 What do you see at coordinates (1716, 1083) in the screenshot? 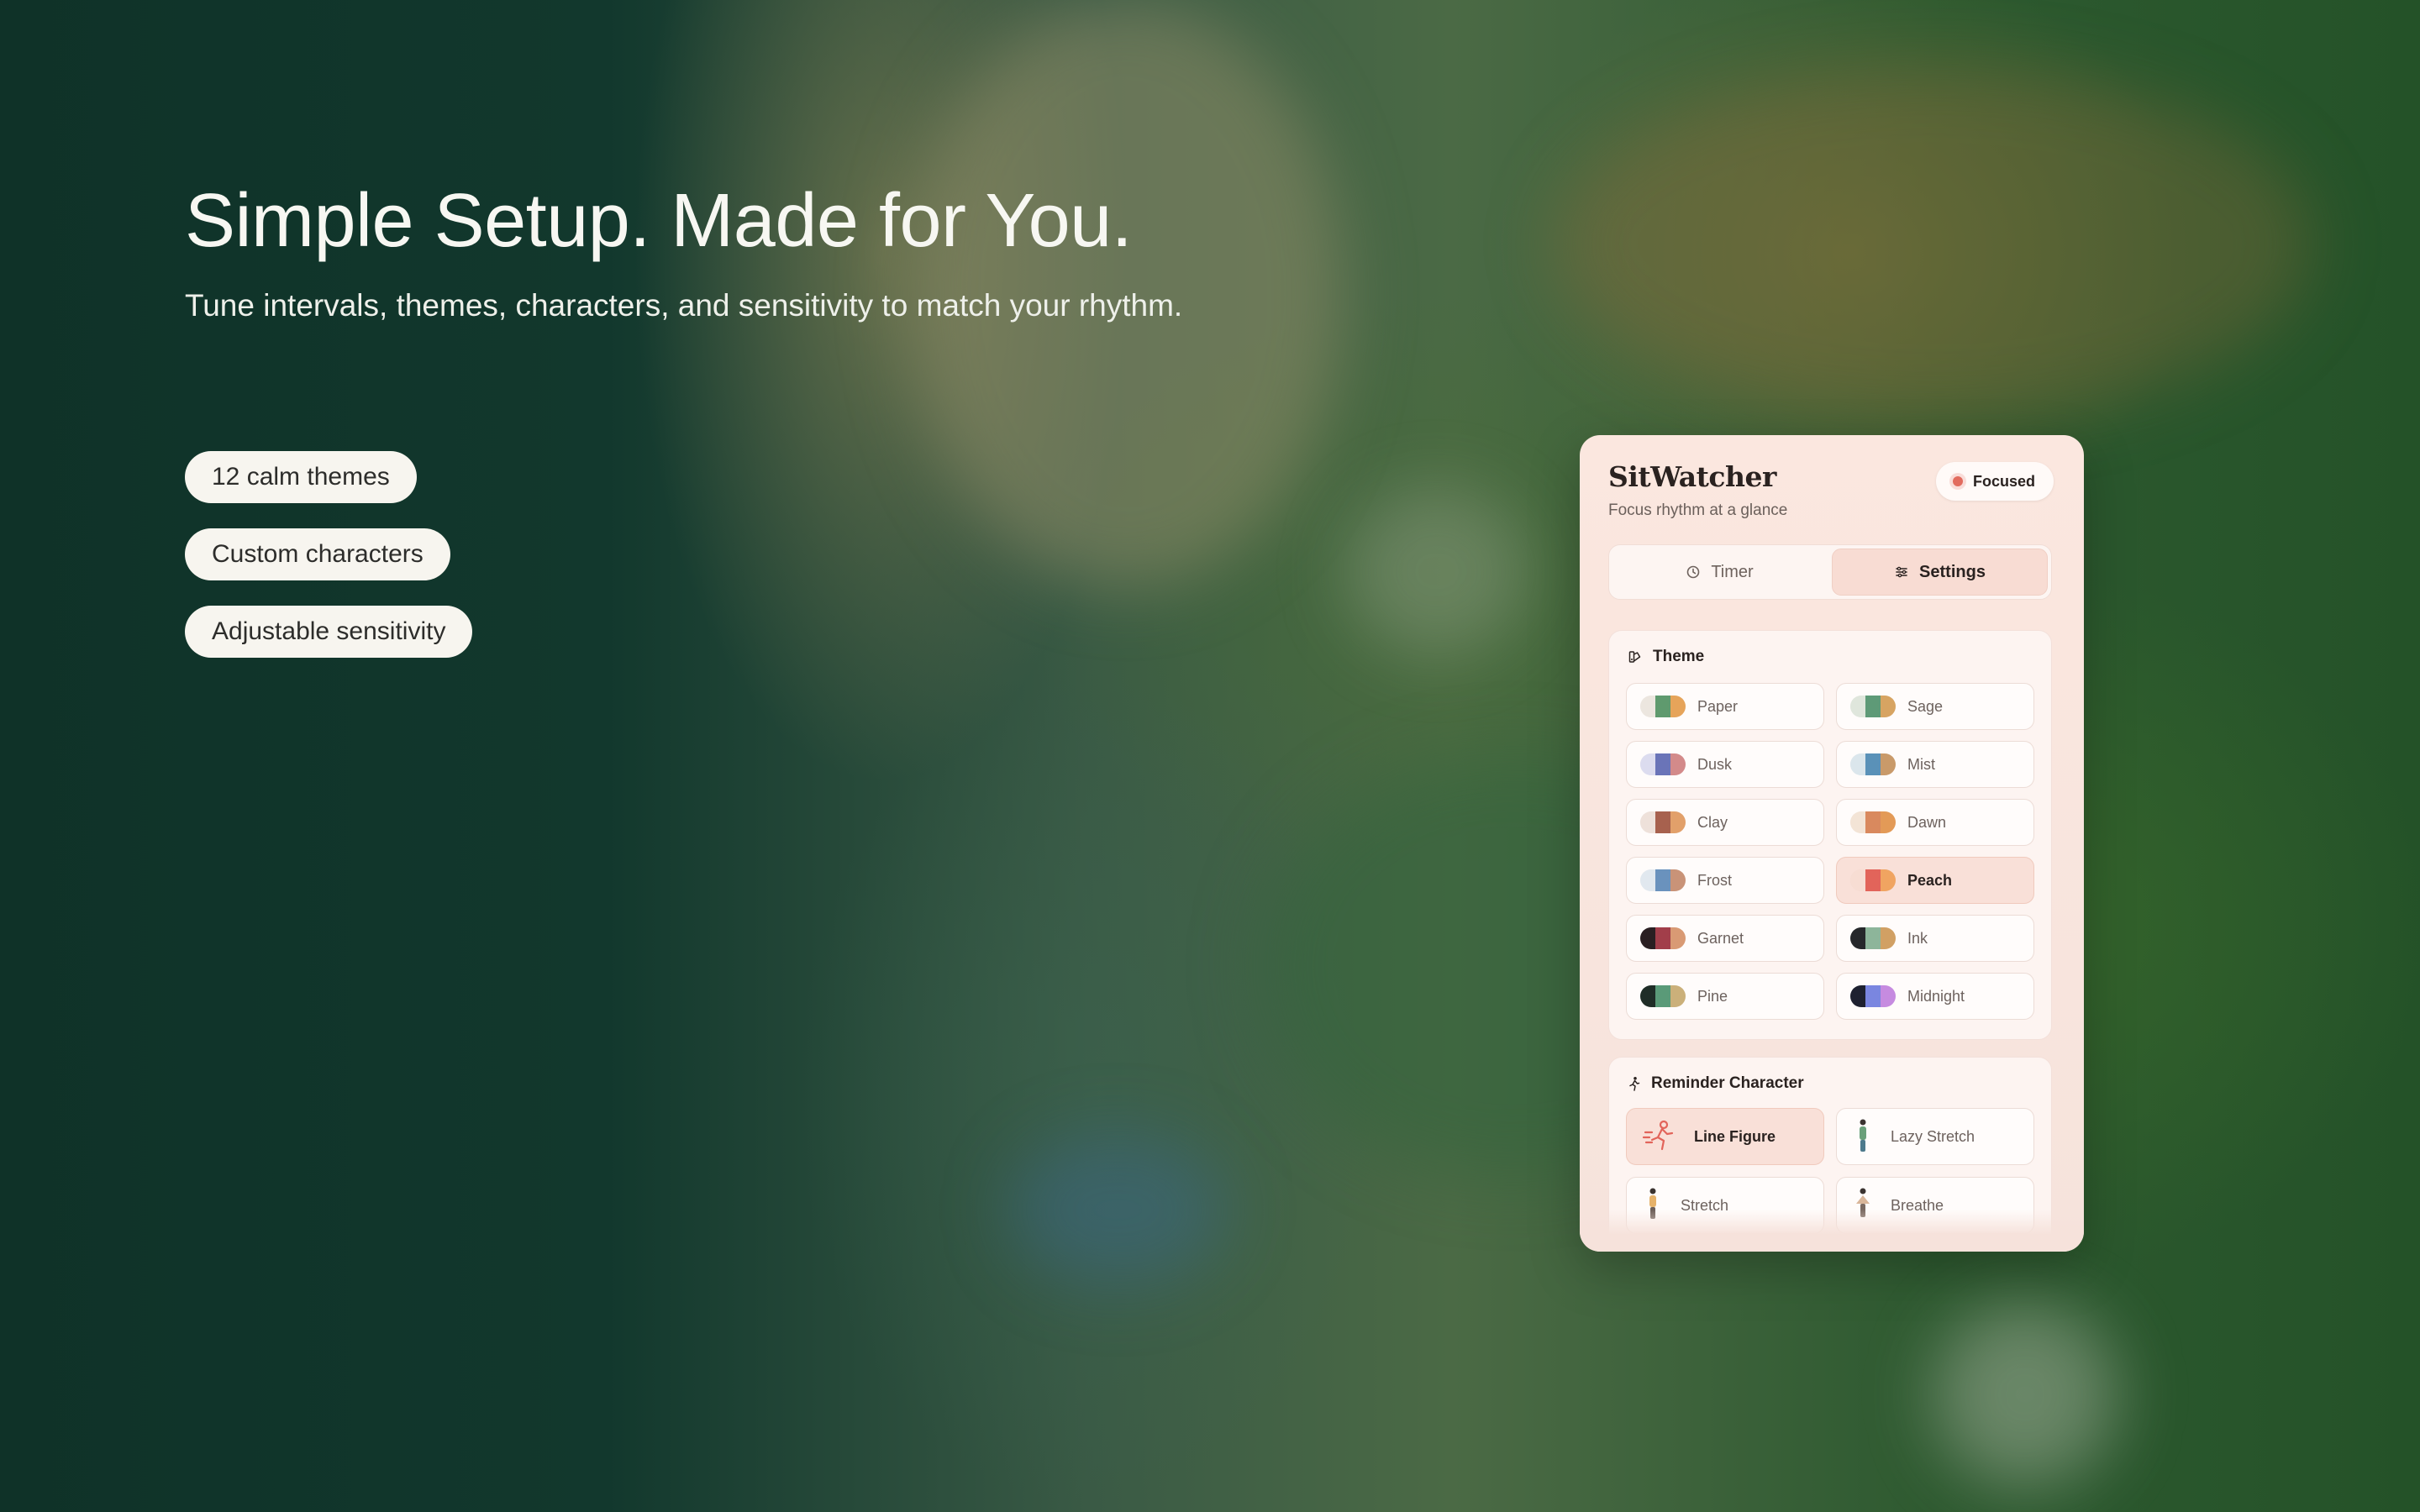
I see `character-section-title: Reminder Character` at bounding box center [1716, 1083].